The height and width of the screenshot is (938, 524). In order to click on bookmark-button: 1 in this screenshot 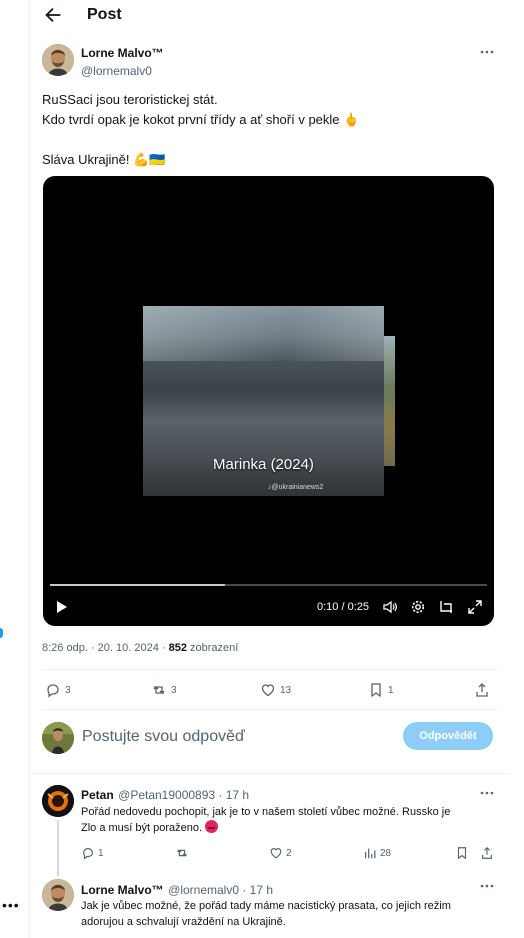, I will do `click(381, 690)`.